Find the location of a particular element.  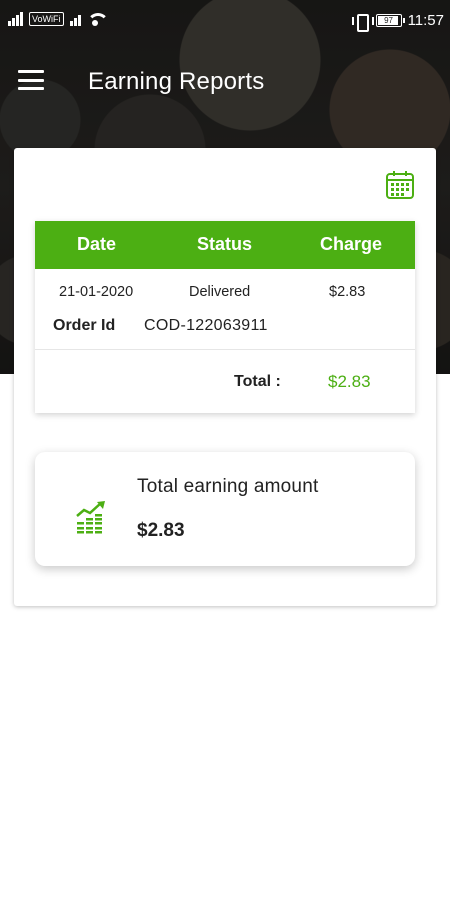

page-title: Earning Reports is located at coordinates (176, 81).